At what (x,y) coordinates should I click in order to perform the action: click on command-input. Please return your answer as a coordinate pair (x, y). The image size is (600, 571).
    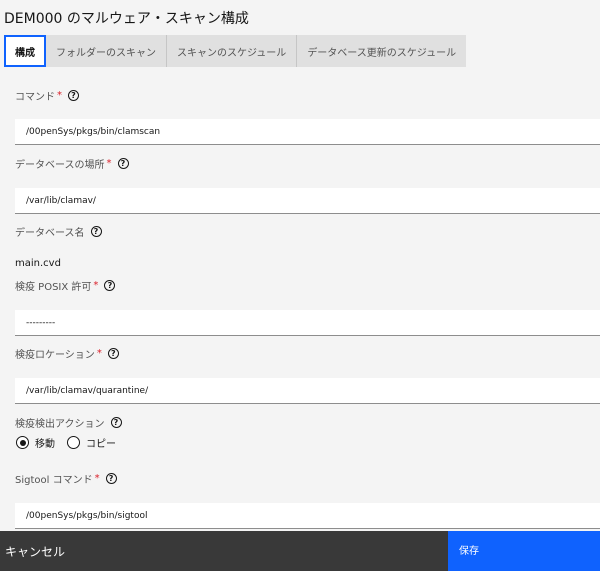
    Looking at the image, I should click on (307, 132).